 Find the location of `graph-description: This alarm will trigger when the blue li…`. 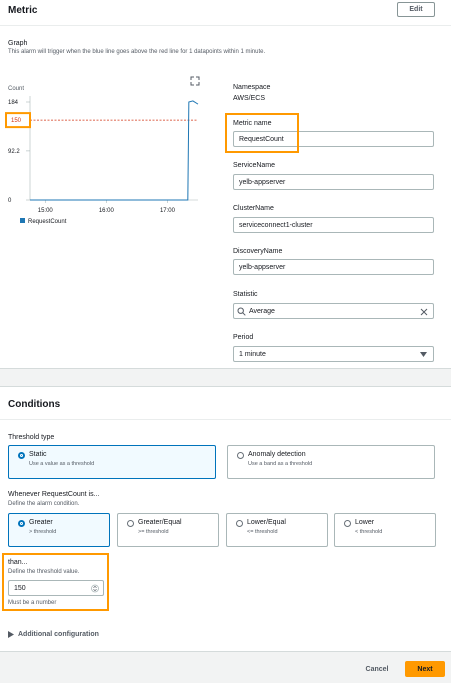

graph-description: This alarm will trigger when the blue li… is located at coordinates (137, 52).